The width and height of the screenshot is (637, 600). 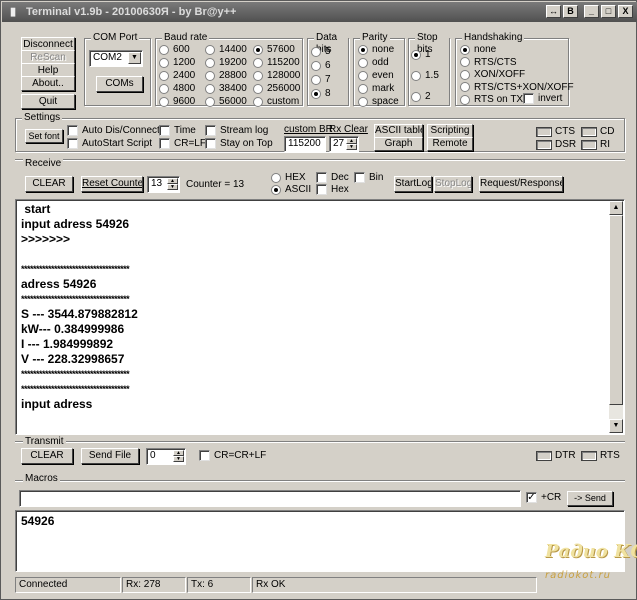 What do you see at coordinates (276, 88) in the screenshot?
I see `baud-radio-256000: 256000` at bounding box center [276, 88].